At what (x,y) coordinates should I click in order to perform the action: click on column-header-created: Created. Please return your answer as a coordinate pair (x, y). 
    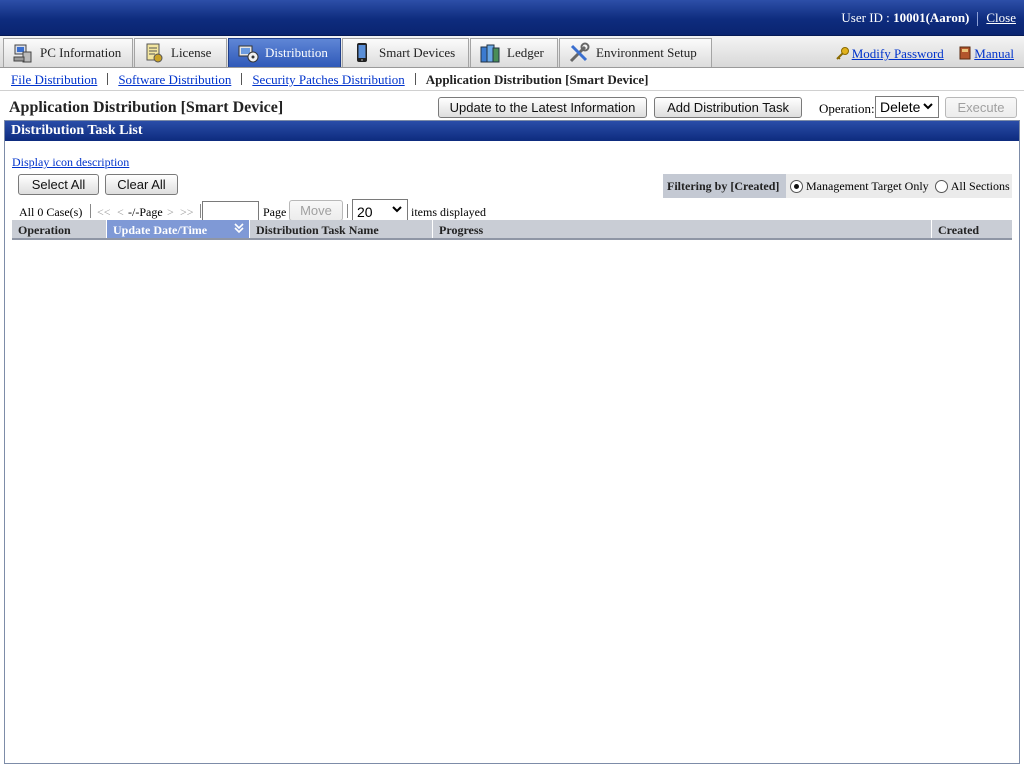
    Looking at the image, I should click on (972, 229).